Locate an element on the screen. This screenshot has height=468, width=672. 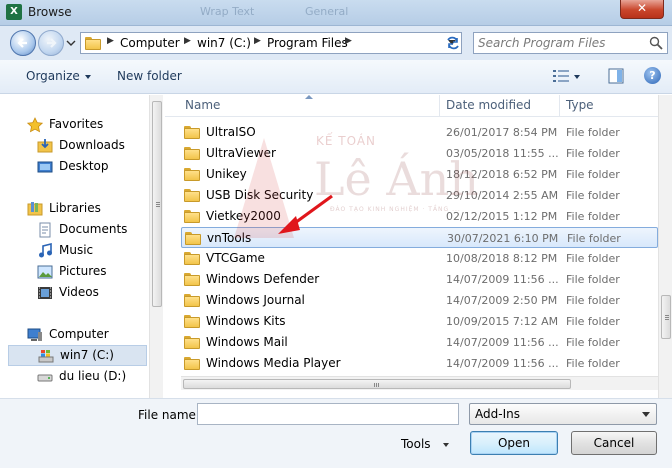
preview-pane-icon is located at coordinates (616, 76).